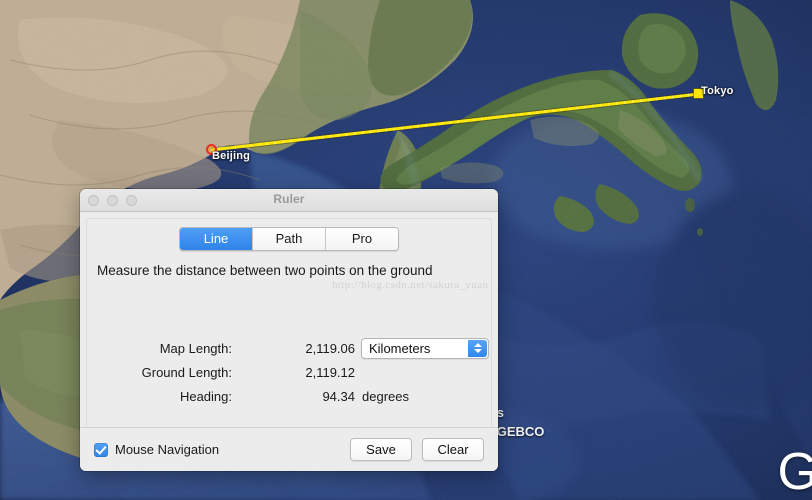  I want to click on checkbox-checked-icon, so click(101, 449).